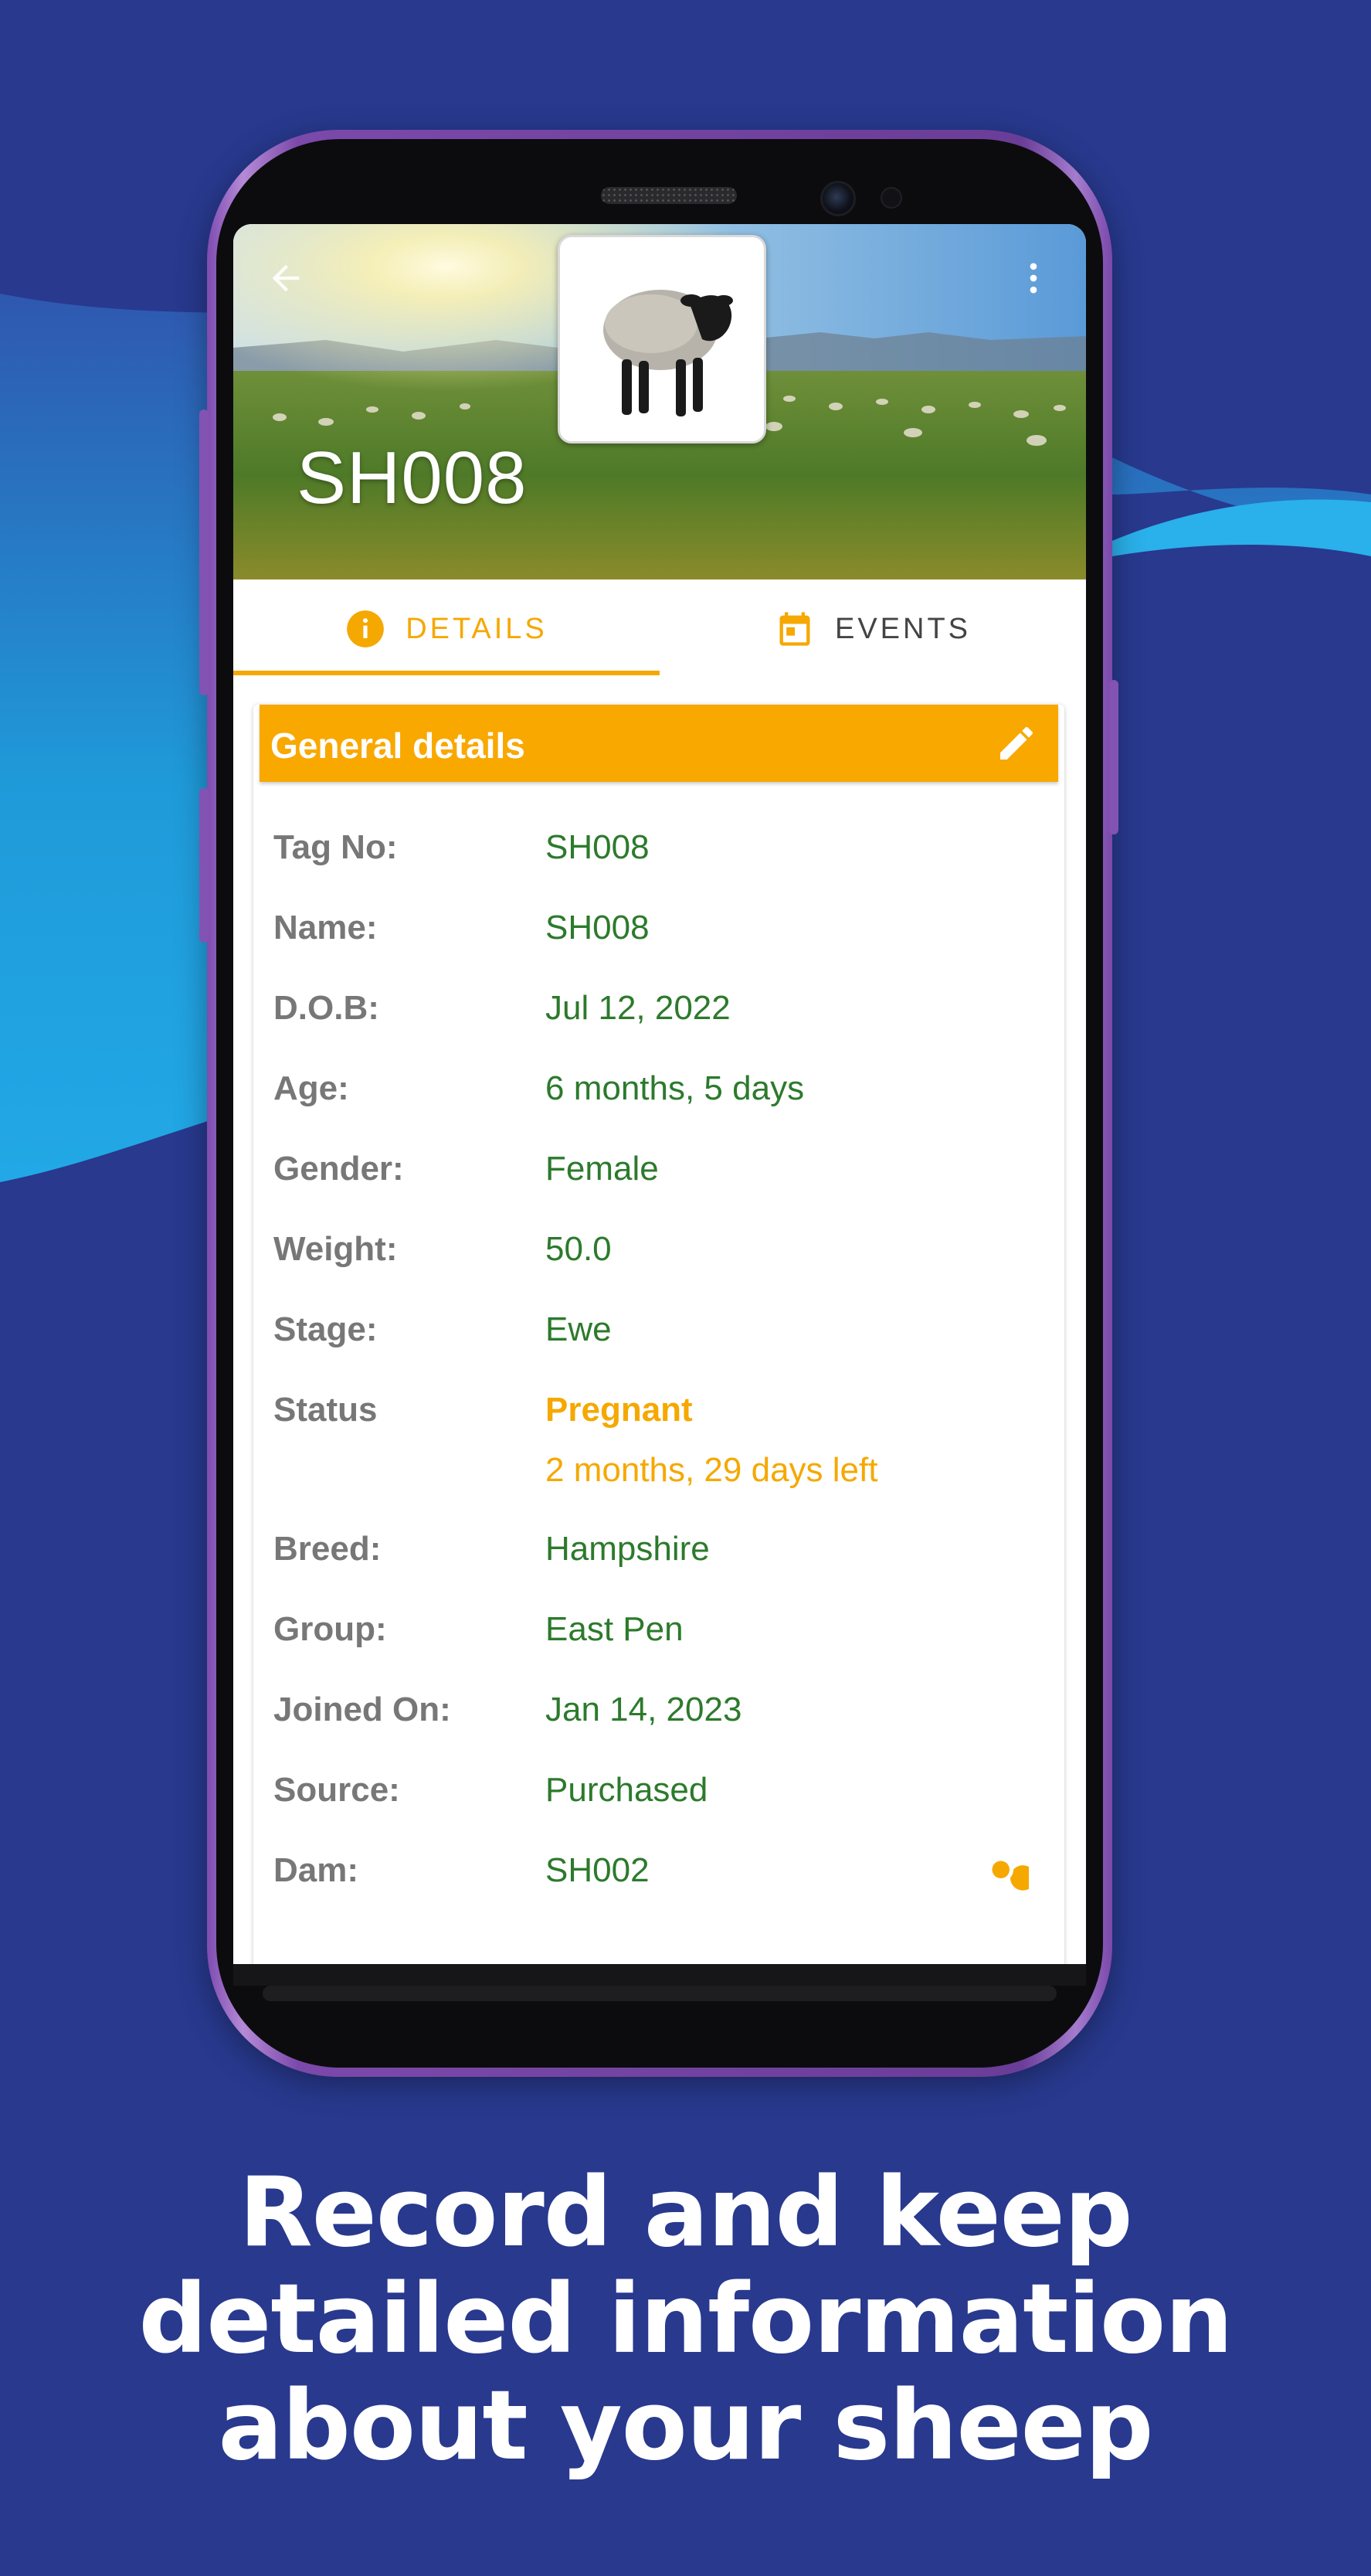 Image resolution: width=1371 pixels, height=2576 pixels. What do you see at coordinates (659, 1975) in the screenshot?
I see `screen-bottom-edge` at bounding box center [659, 1975].